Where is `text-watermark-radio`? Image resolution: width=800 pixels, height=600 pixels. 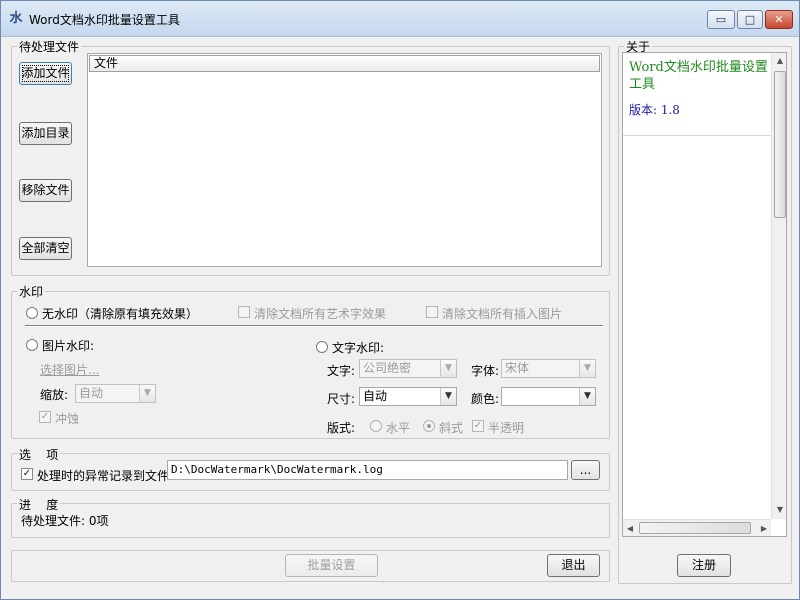 text-watermark-radio is located at coordinates (322, 347).